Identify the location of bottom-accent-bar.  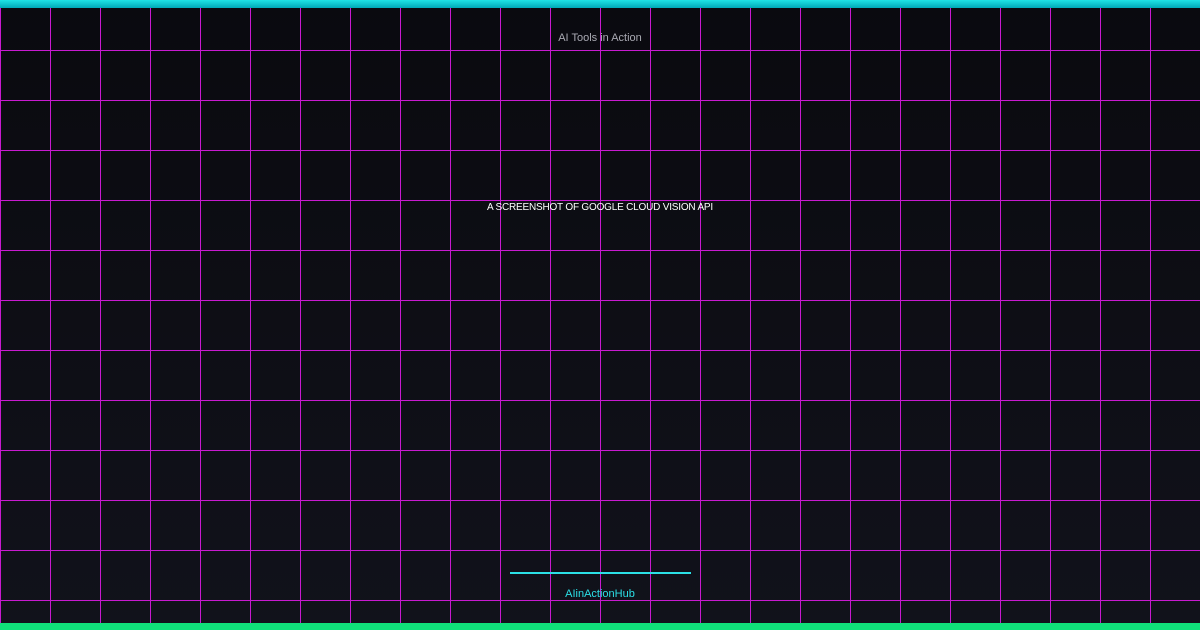
(600, 626).